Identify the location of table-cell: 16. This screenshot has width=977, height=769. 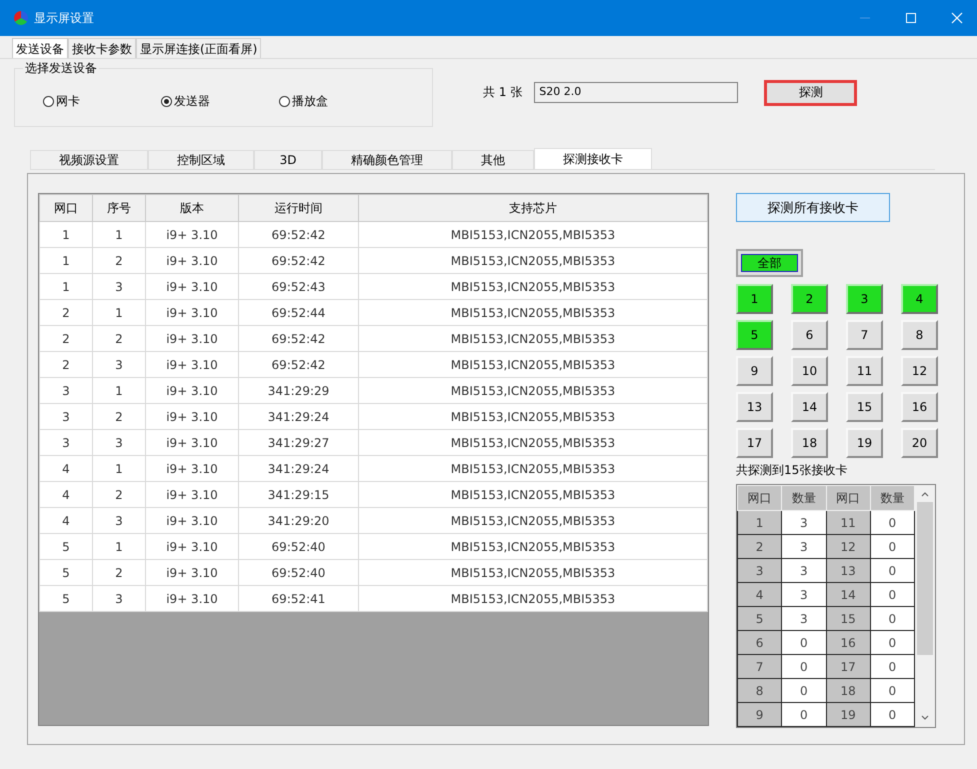
(848, 642).